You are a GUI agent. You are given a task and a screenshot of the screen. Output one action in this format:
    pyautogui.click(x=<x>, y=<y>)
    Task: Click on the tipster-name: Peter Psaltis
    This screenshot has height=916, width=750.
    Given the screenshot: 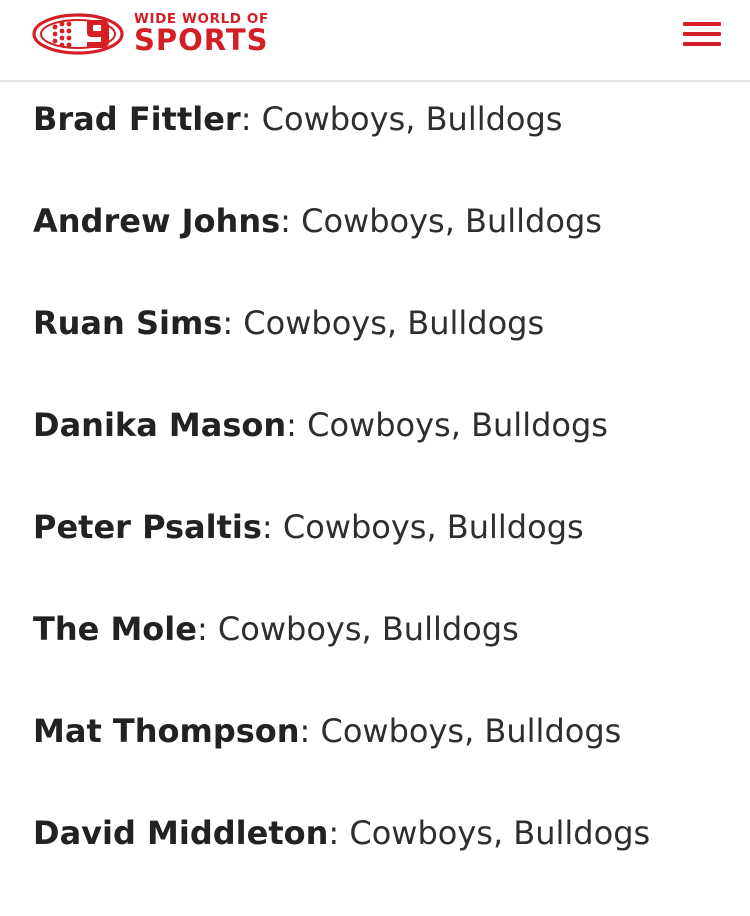 What is the action you would take?
    pyautogui.click(x=147, y=527)
    